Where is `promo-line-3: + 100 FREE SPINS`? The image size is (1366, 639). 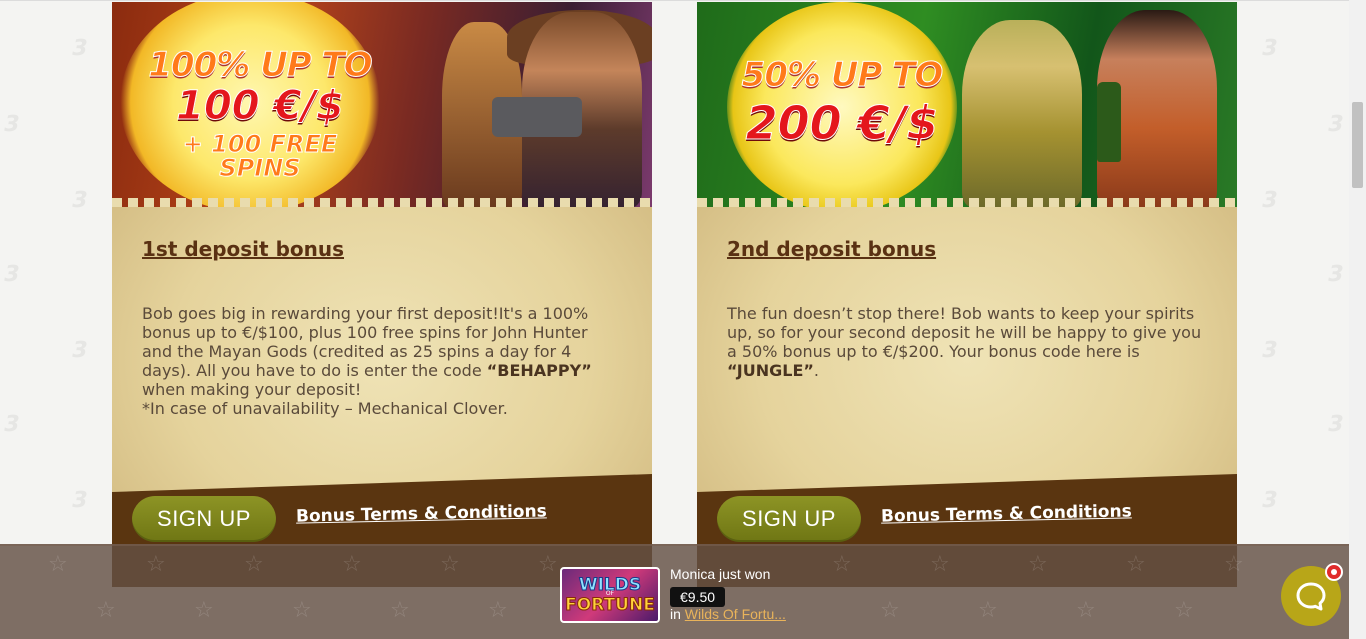
promo-line-3: + 100 FREE SPINS is located at coordinates (260, 156).